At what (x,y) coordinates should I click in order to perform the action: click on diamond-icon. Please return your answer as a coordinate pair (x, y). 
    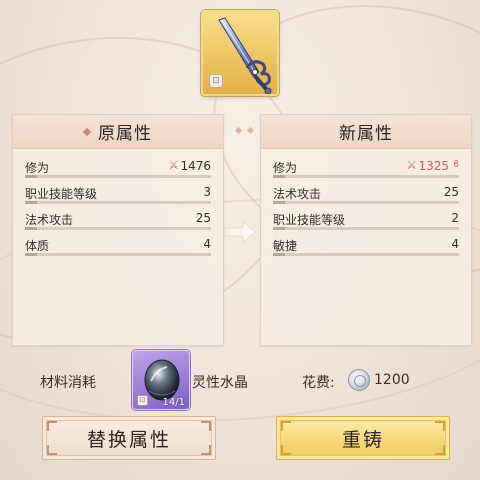
    Looking at the image, I should click on (87, 131).